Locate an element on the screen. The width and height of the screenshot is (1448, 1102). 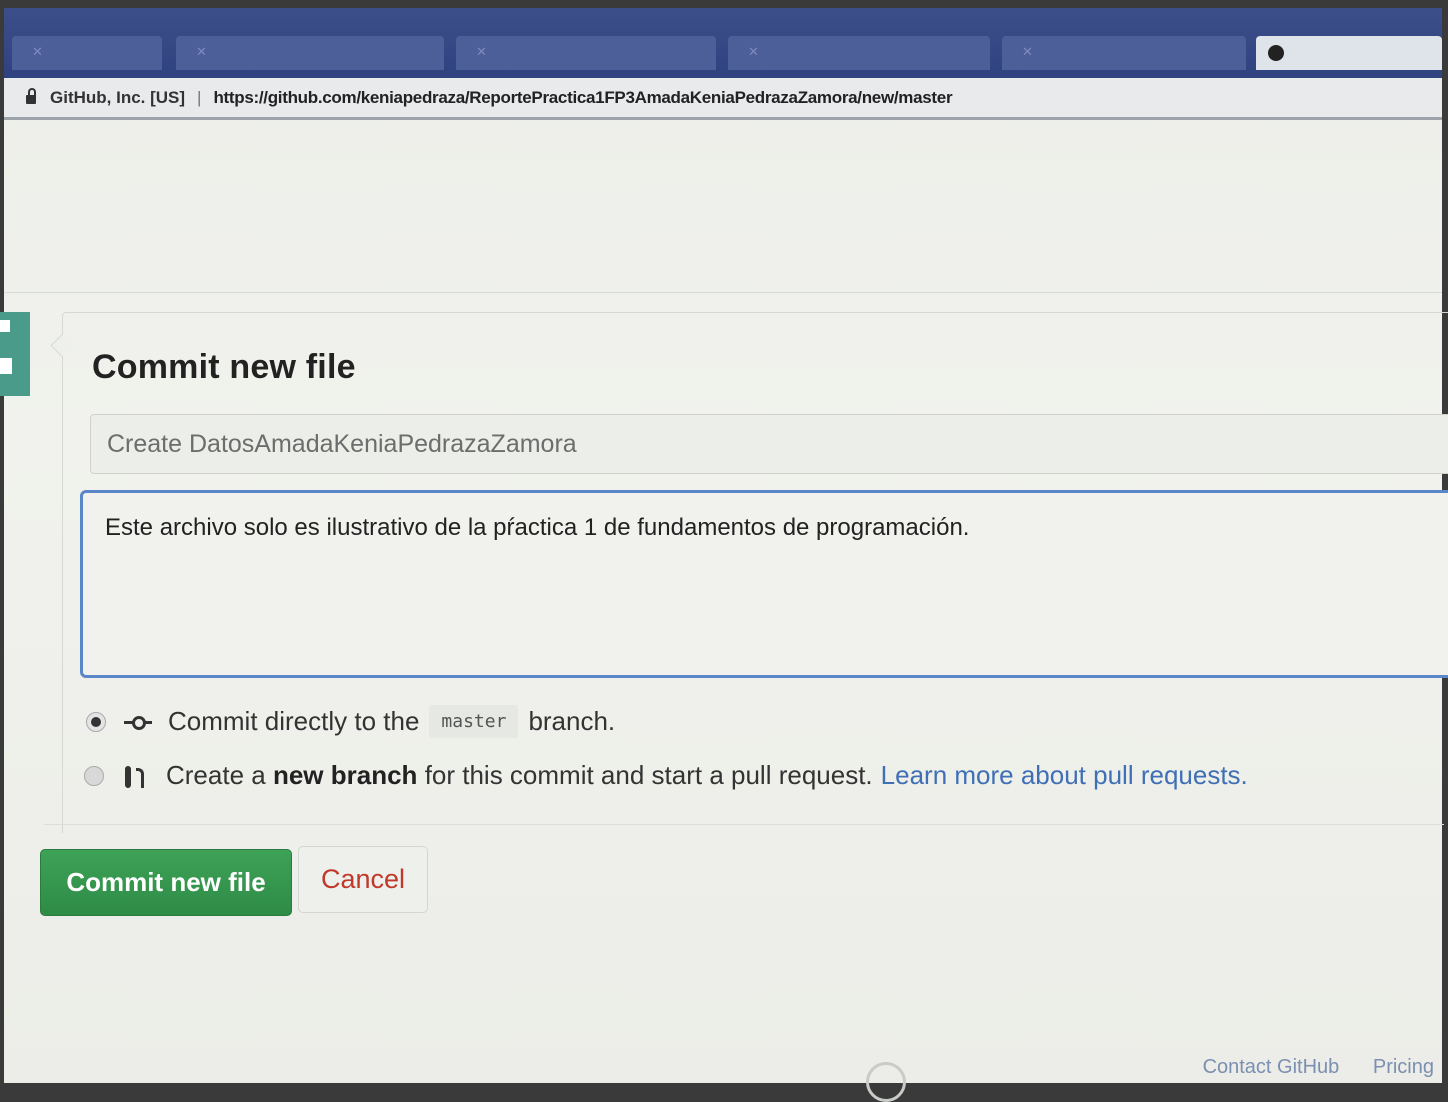
new-branch-prefix: Create a is located at coordinates (216, 775).